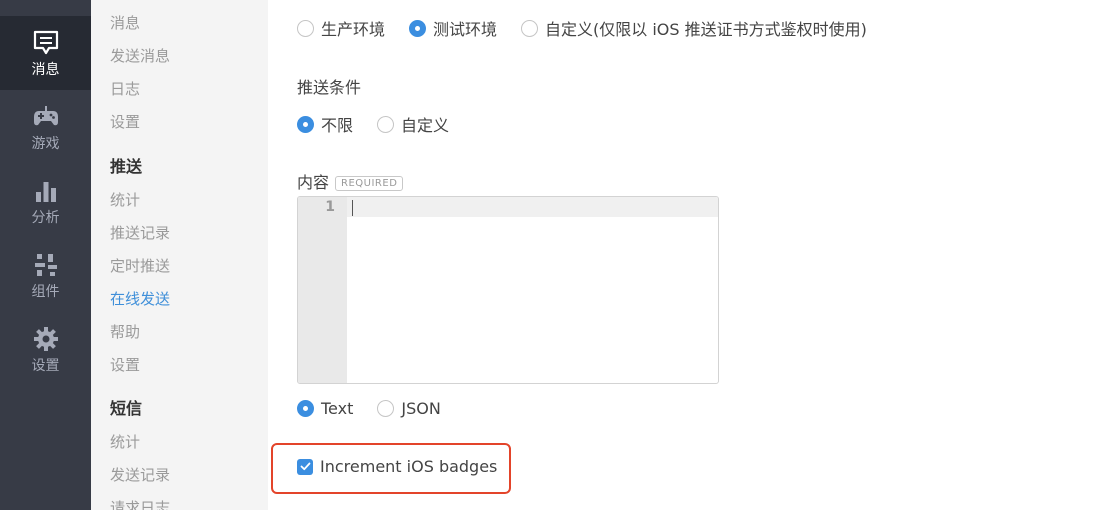 The width and height of the screenshot is (1098, 510). Describe the element at coordinates (421, 408) in the screenshot. I see `radio-label: JSON` at that location.